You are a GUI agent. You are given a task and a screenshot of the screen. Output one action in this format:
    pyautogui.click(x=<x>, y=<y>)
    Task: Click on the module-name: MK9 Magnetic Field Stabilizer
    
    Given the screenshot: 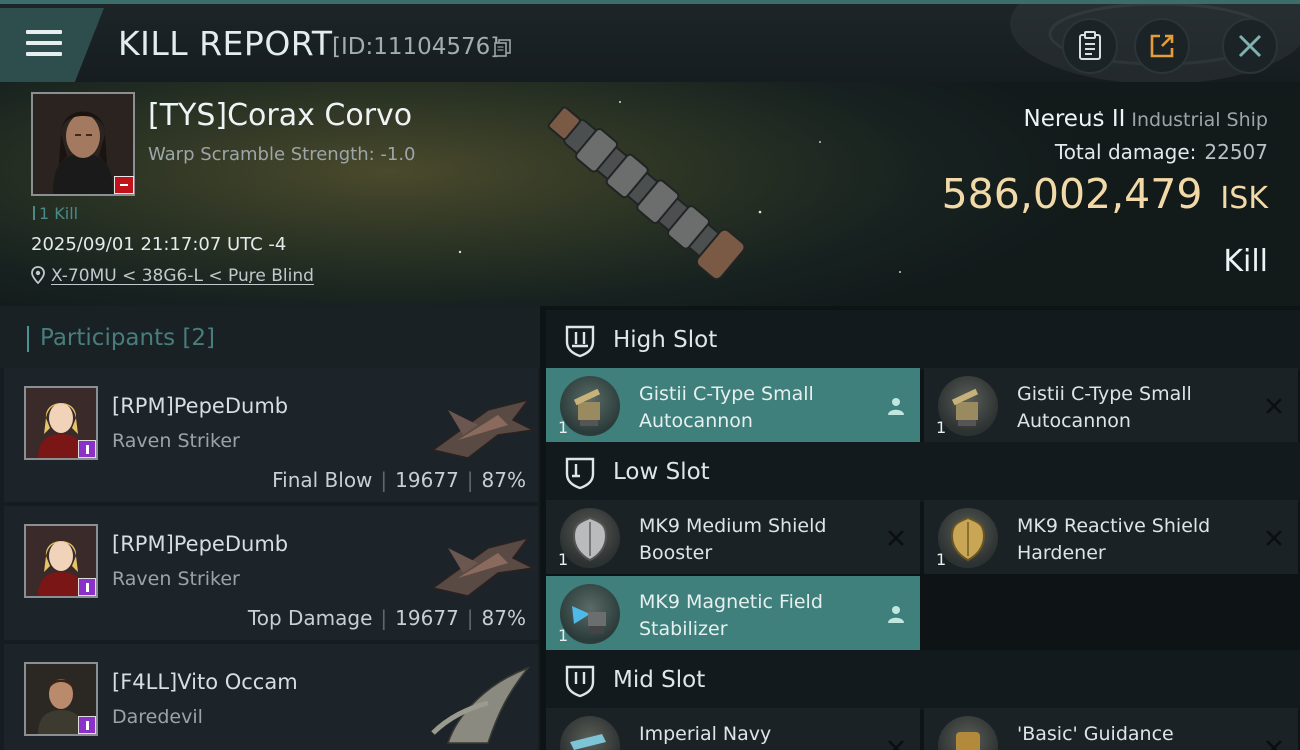 What is the action you would take?
    pyautogui.click(x=731, y=615)
    